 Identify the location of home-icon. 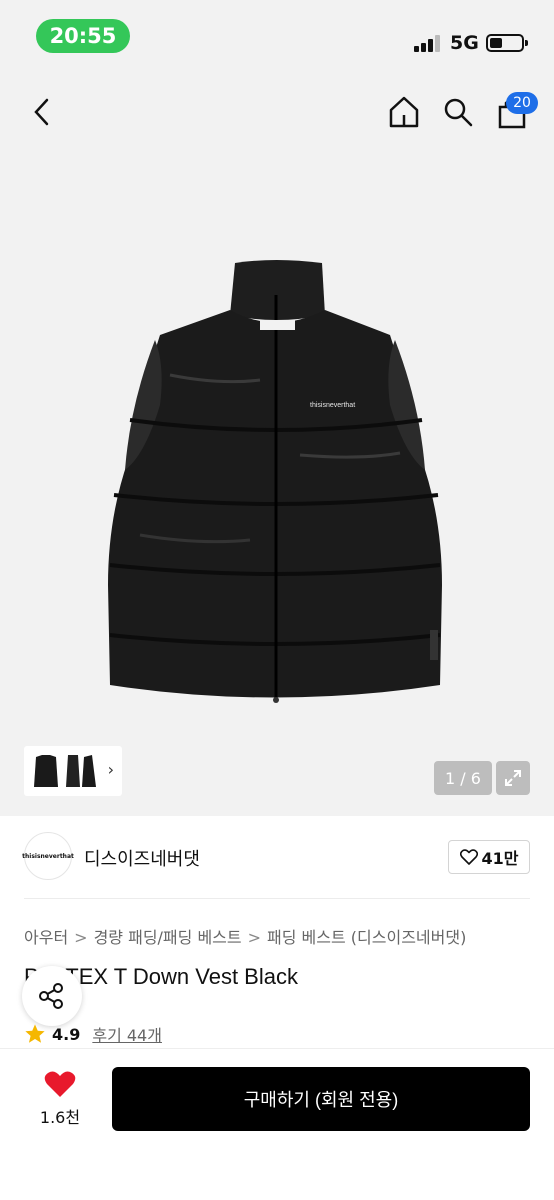
(404, 112).